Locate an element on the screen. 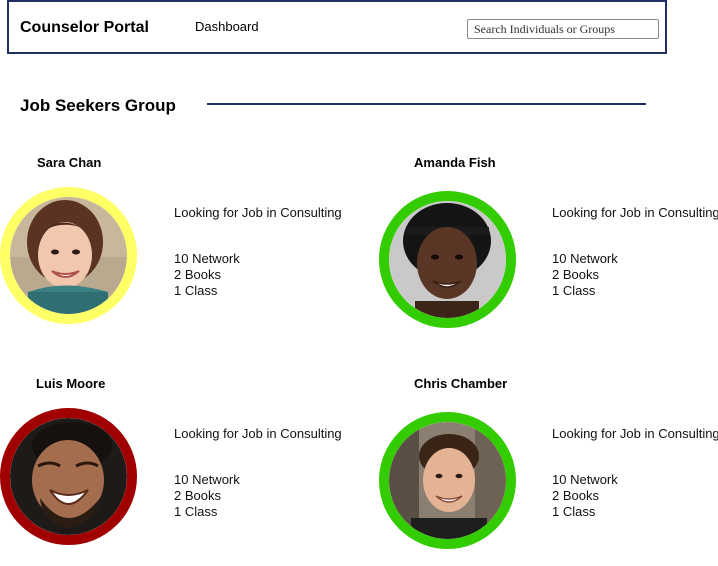 This screenshot has height=566, width=718. app-title: Counselor Portal is located at coordinates (84, 27).